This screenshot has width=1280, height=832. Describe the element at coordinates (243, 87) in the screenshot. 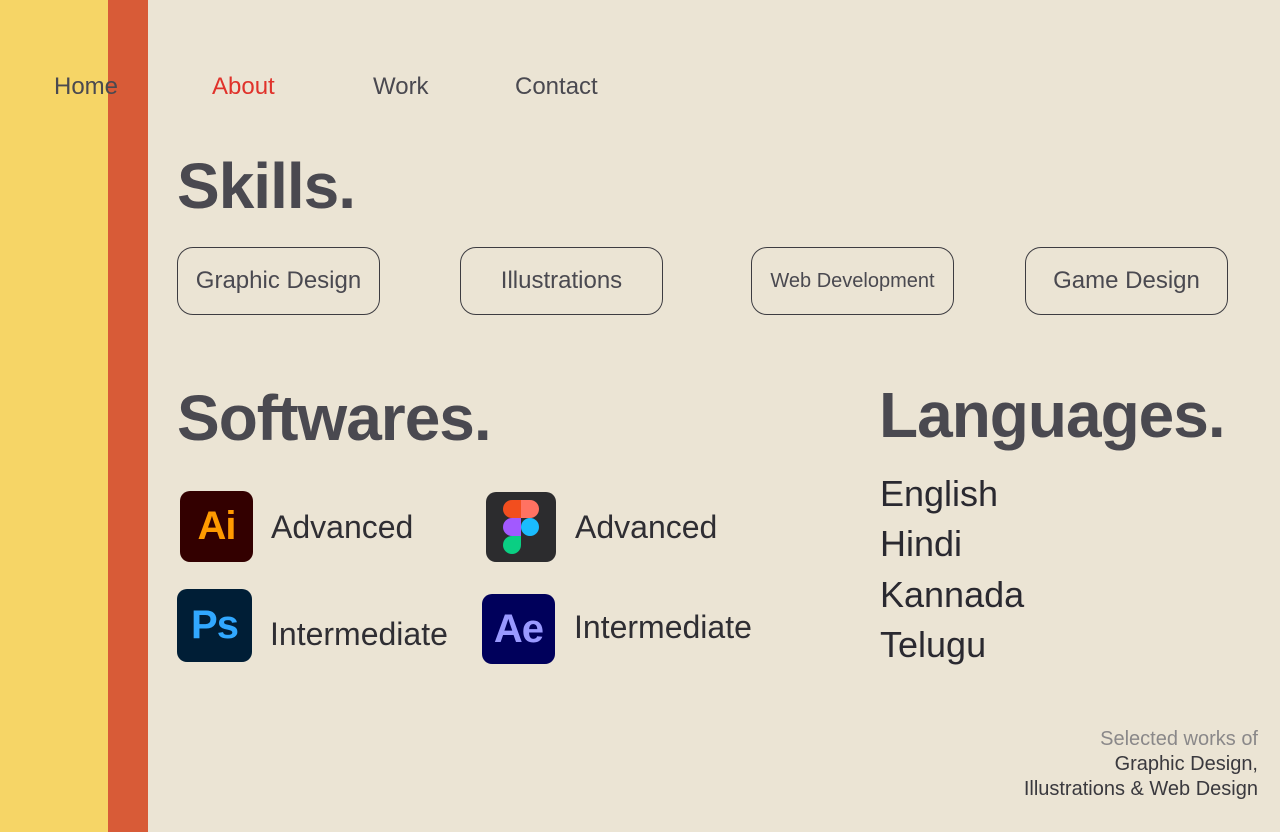

I see `nav-about: About` at that location.